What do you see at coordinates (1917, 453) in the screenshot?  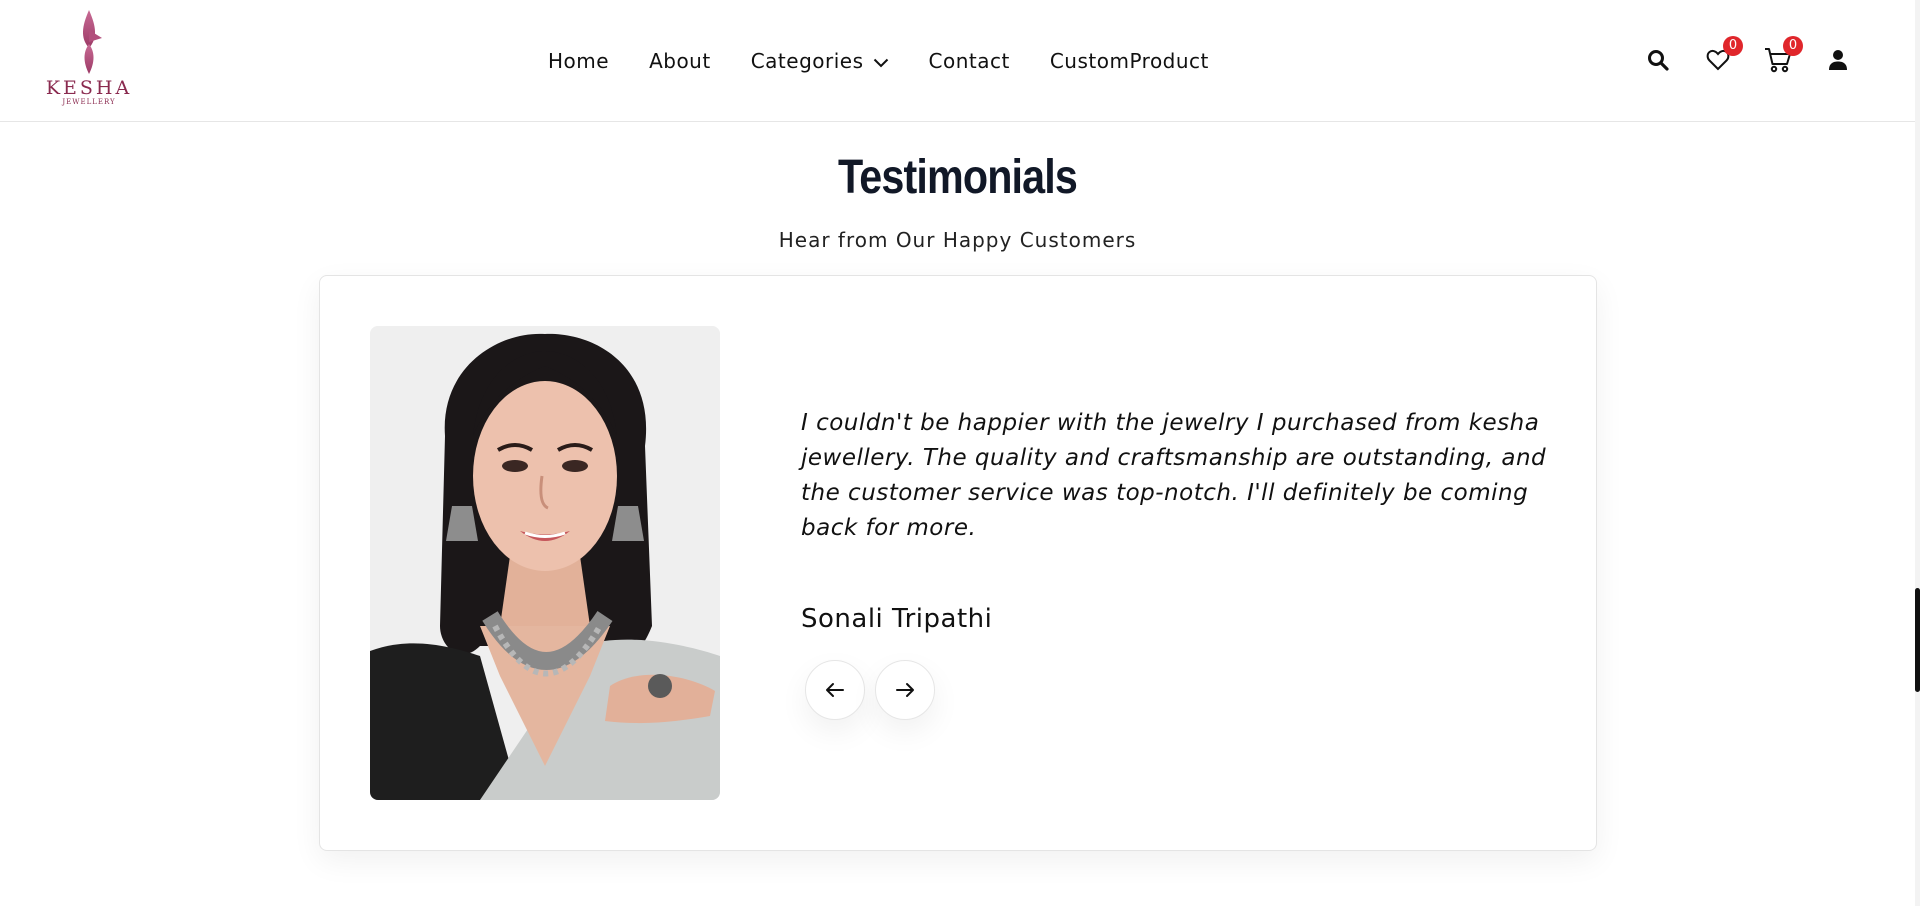 I see `scrollbar-track` at bounding box center [1917, 453].